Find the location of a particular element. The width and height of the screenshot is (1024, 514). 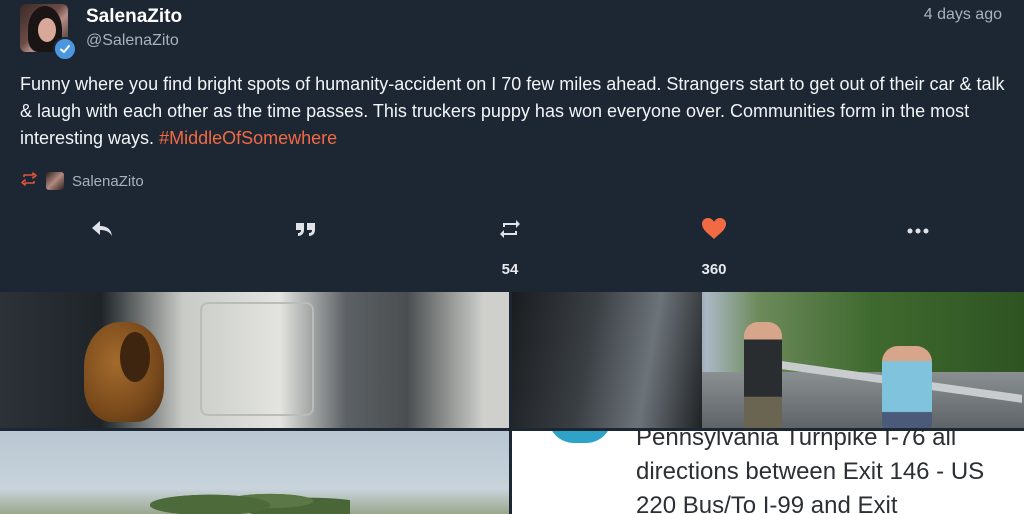

retweeted-by-row: SalenaZito is located at coordinates (82, 181).